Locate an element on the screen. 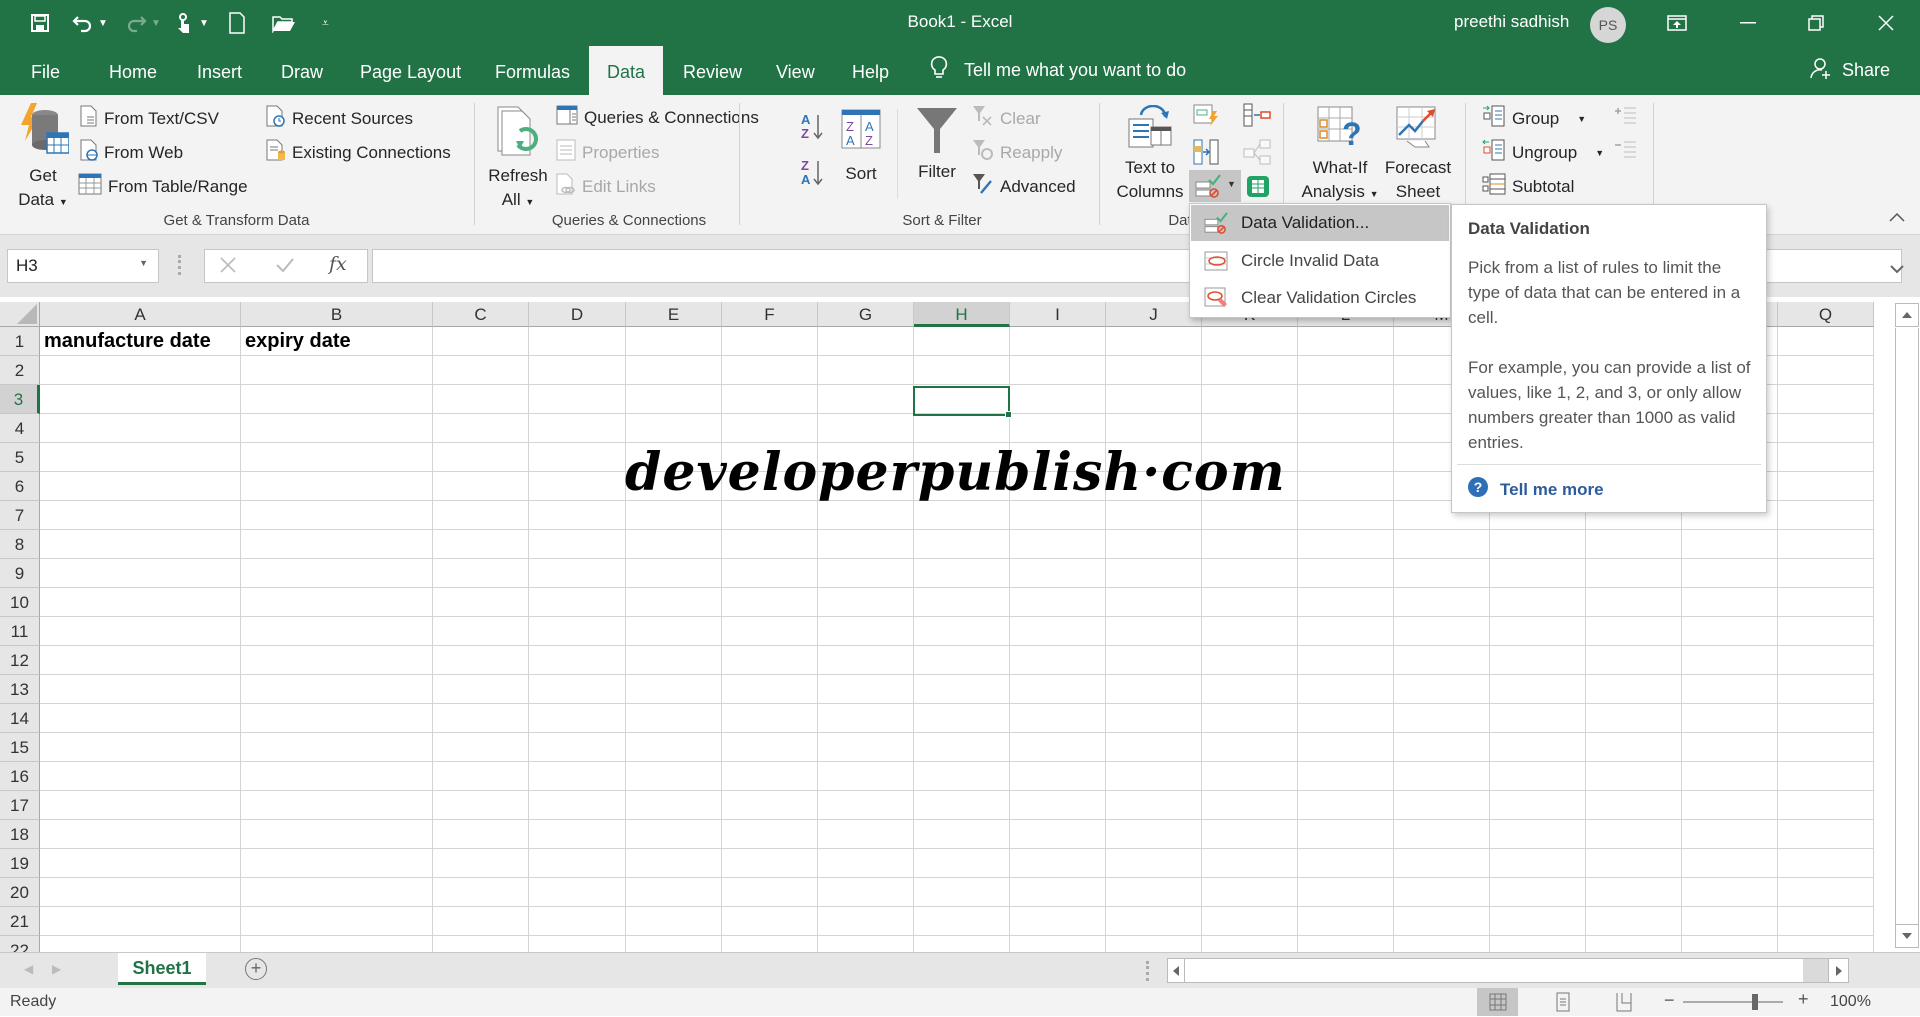 The image size is (1920, 1017). from-text-csv-button: From Text/CSV is located at coordinates (149, 118).